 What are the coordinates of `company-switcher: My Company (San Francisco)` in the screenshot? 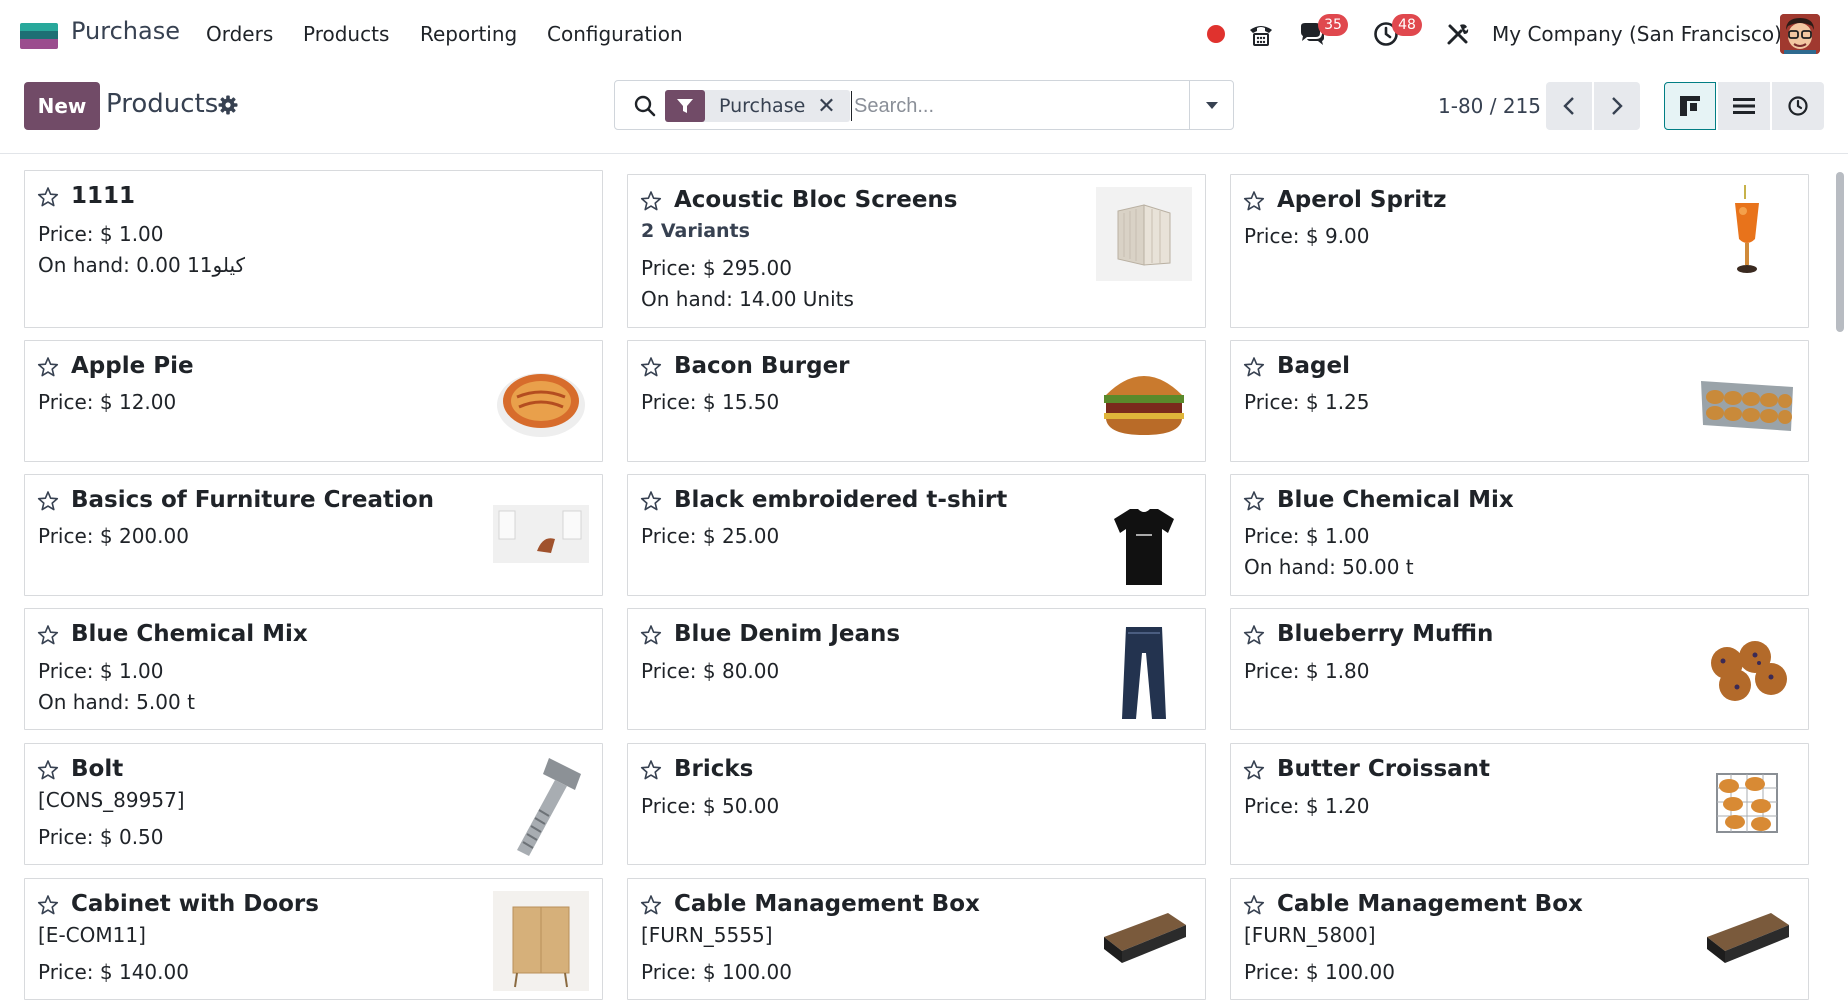 It's located at (1637, 34).